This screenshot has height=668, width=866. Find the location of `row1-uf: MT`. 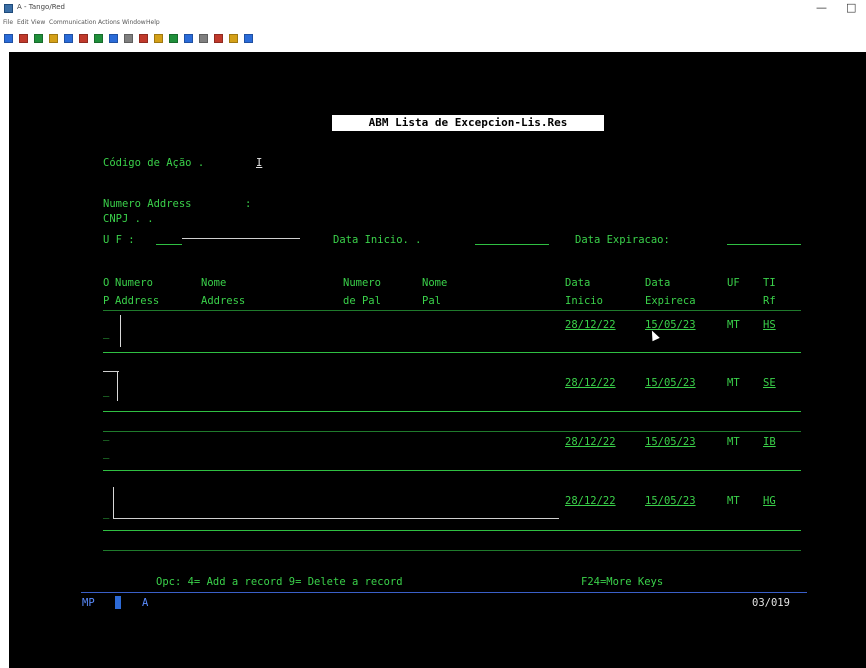

row1-uf: MT is located at coordinates (733, 325).